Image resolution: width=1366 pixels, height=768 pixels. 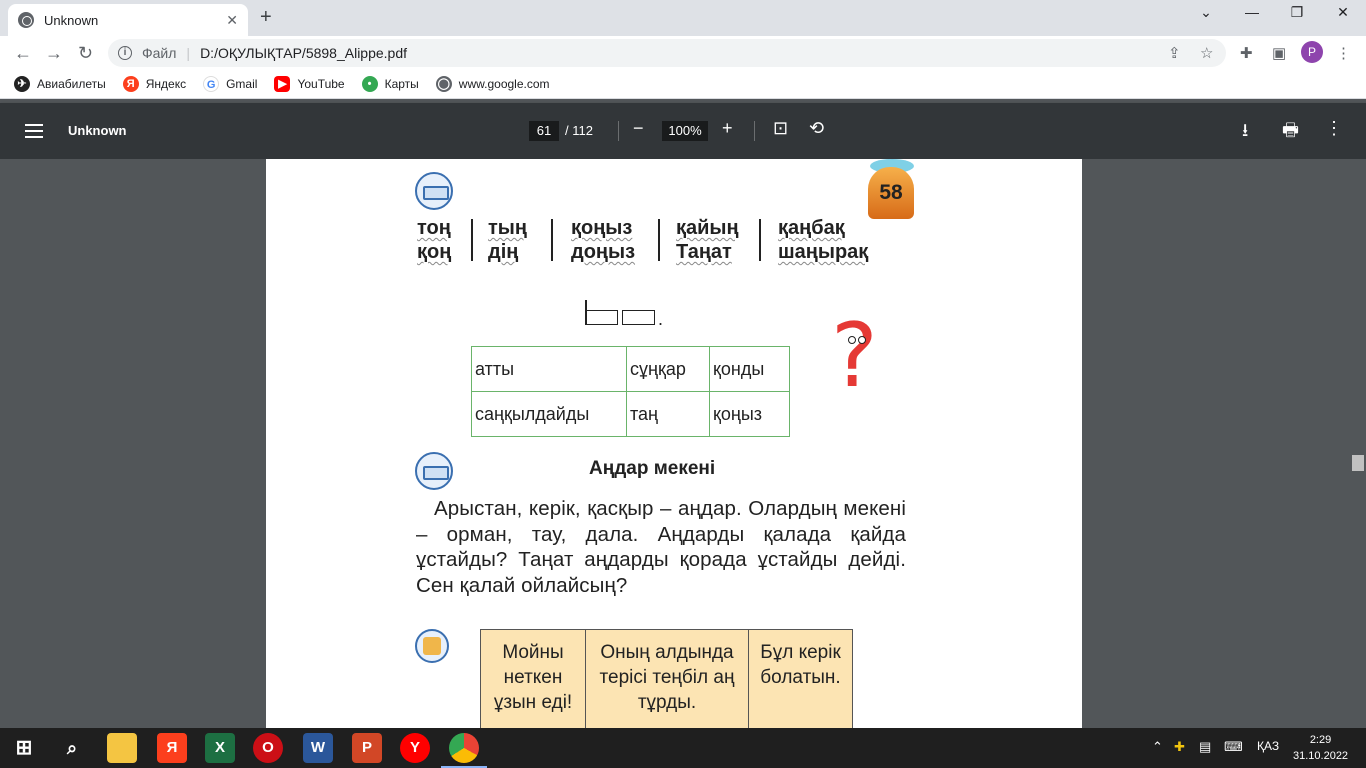 I want to click on yandex-icon: Y, so click(x=415, y=748).